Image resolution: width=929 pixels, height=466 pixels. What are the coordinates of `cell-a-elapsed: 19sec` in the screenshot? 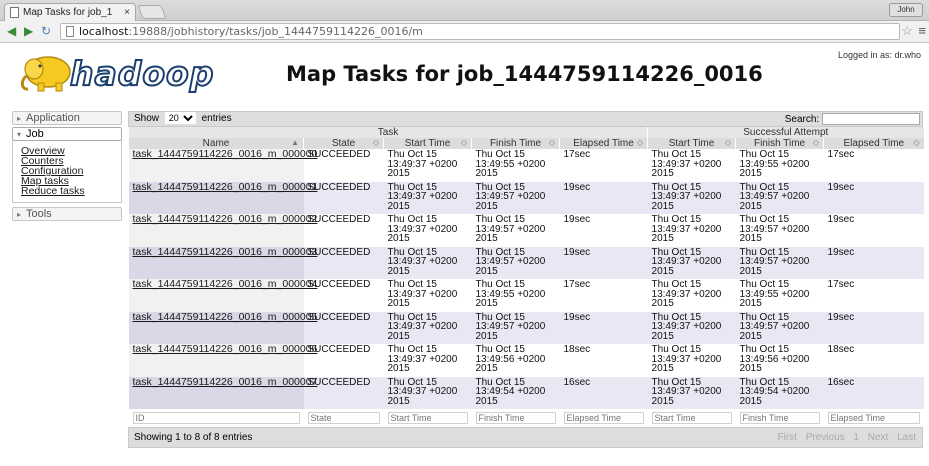 It's located at (873, 327).